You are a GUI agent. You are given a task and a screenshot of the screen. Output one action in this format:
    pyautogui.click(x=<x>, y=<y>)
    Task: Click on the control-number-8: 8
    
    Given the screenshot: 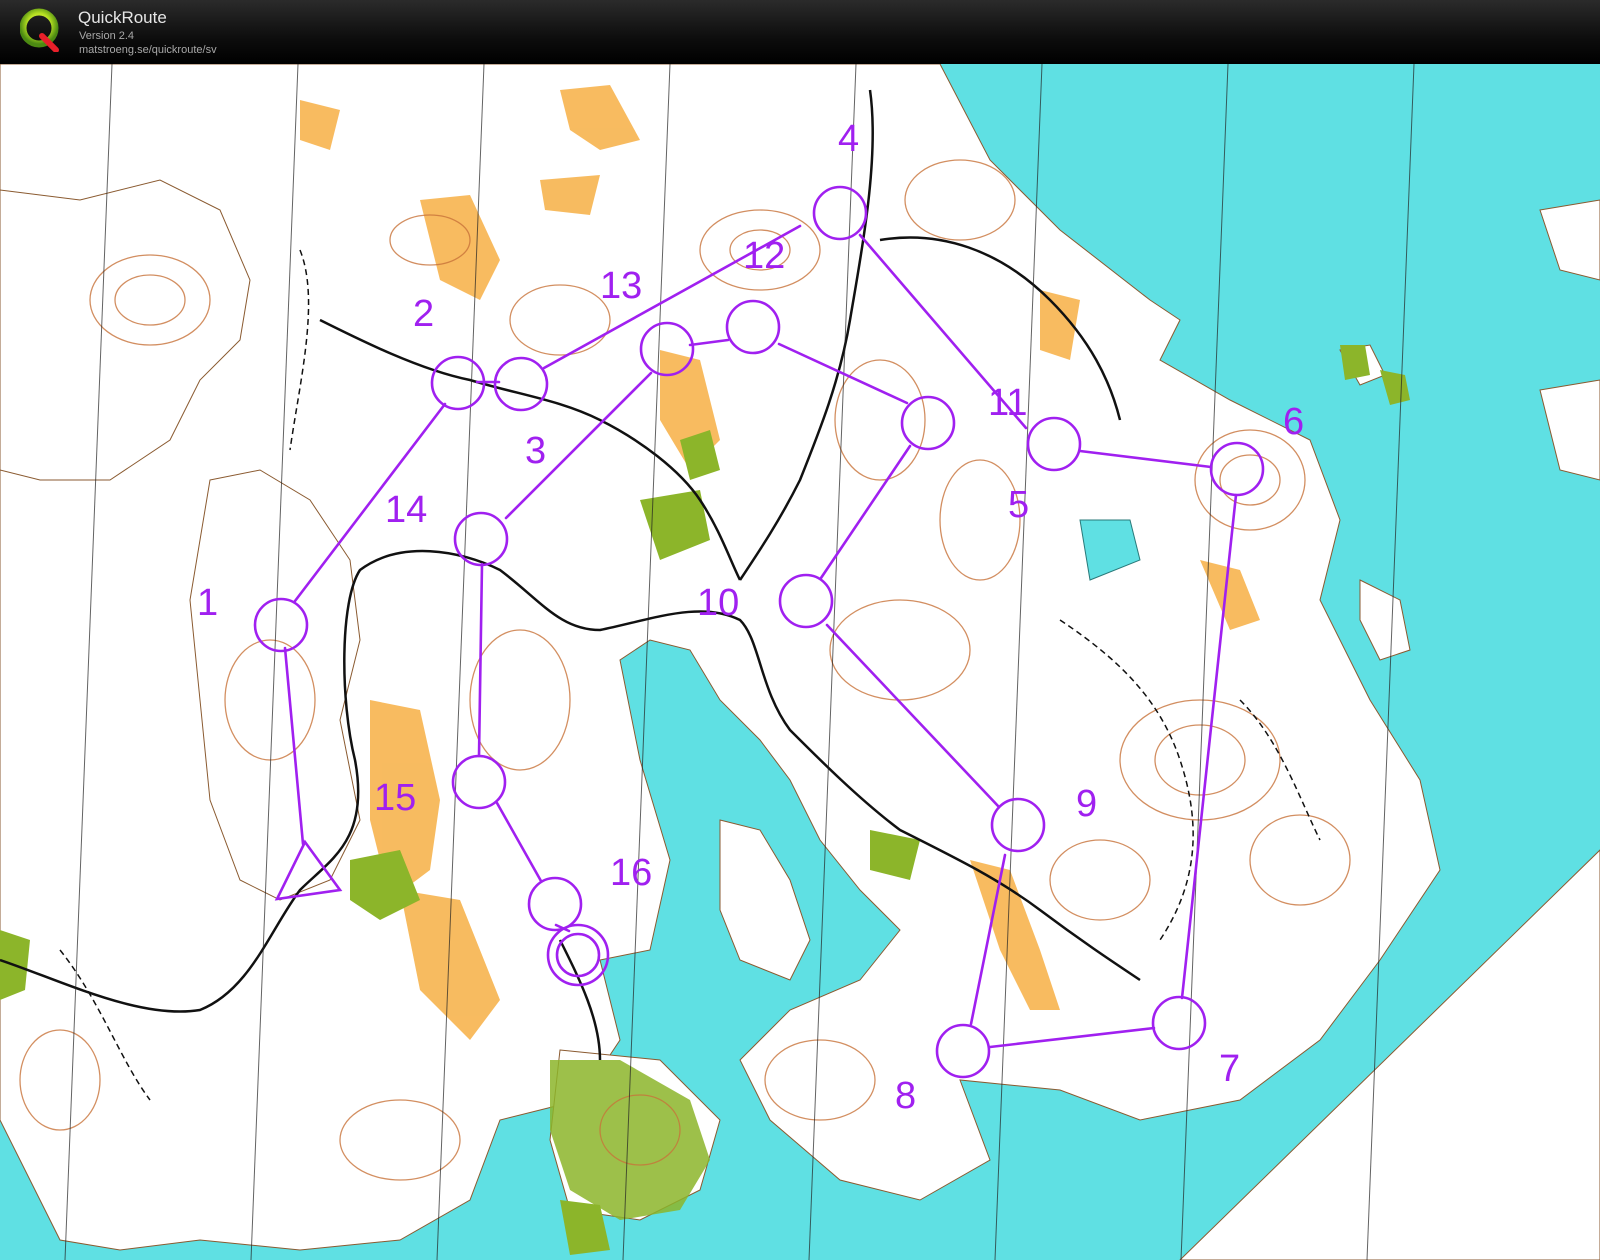 What is the action you would take?
    pyautogui.click(x=905, y=1096)
    